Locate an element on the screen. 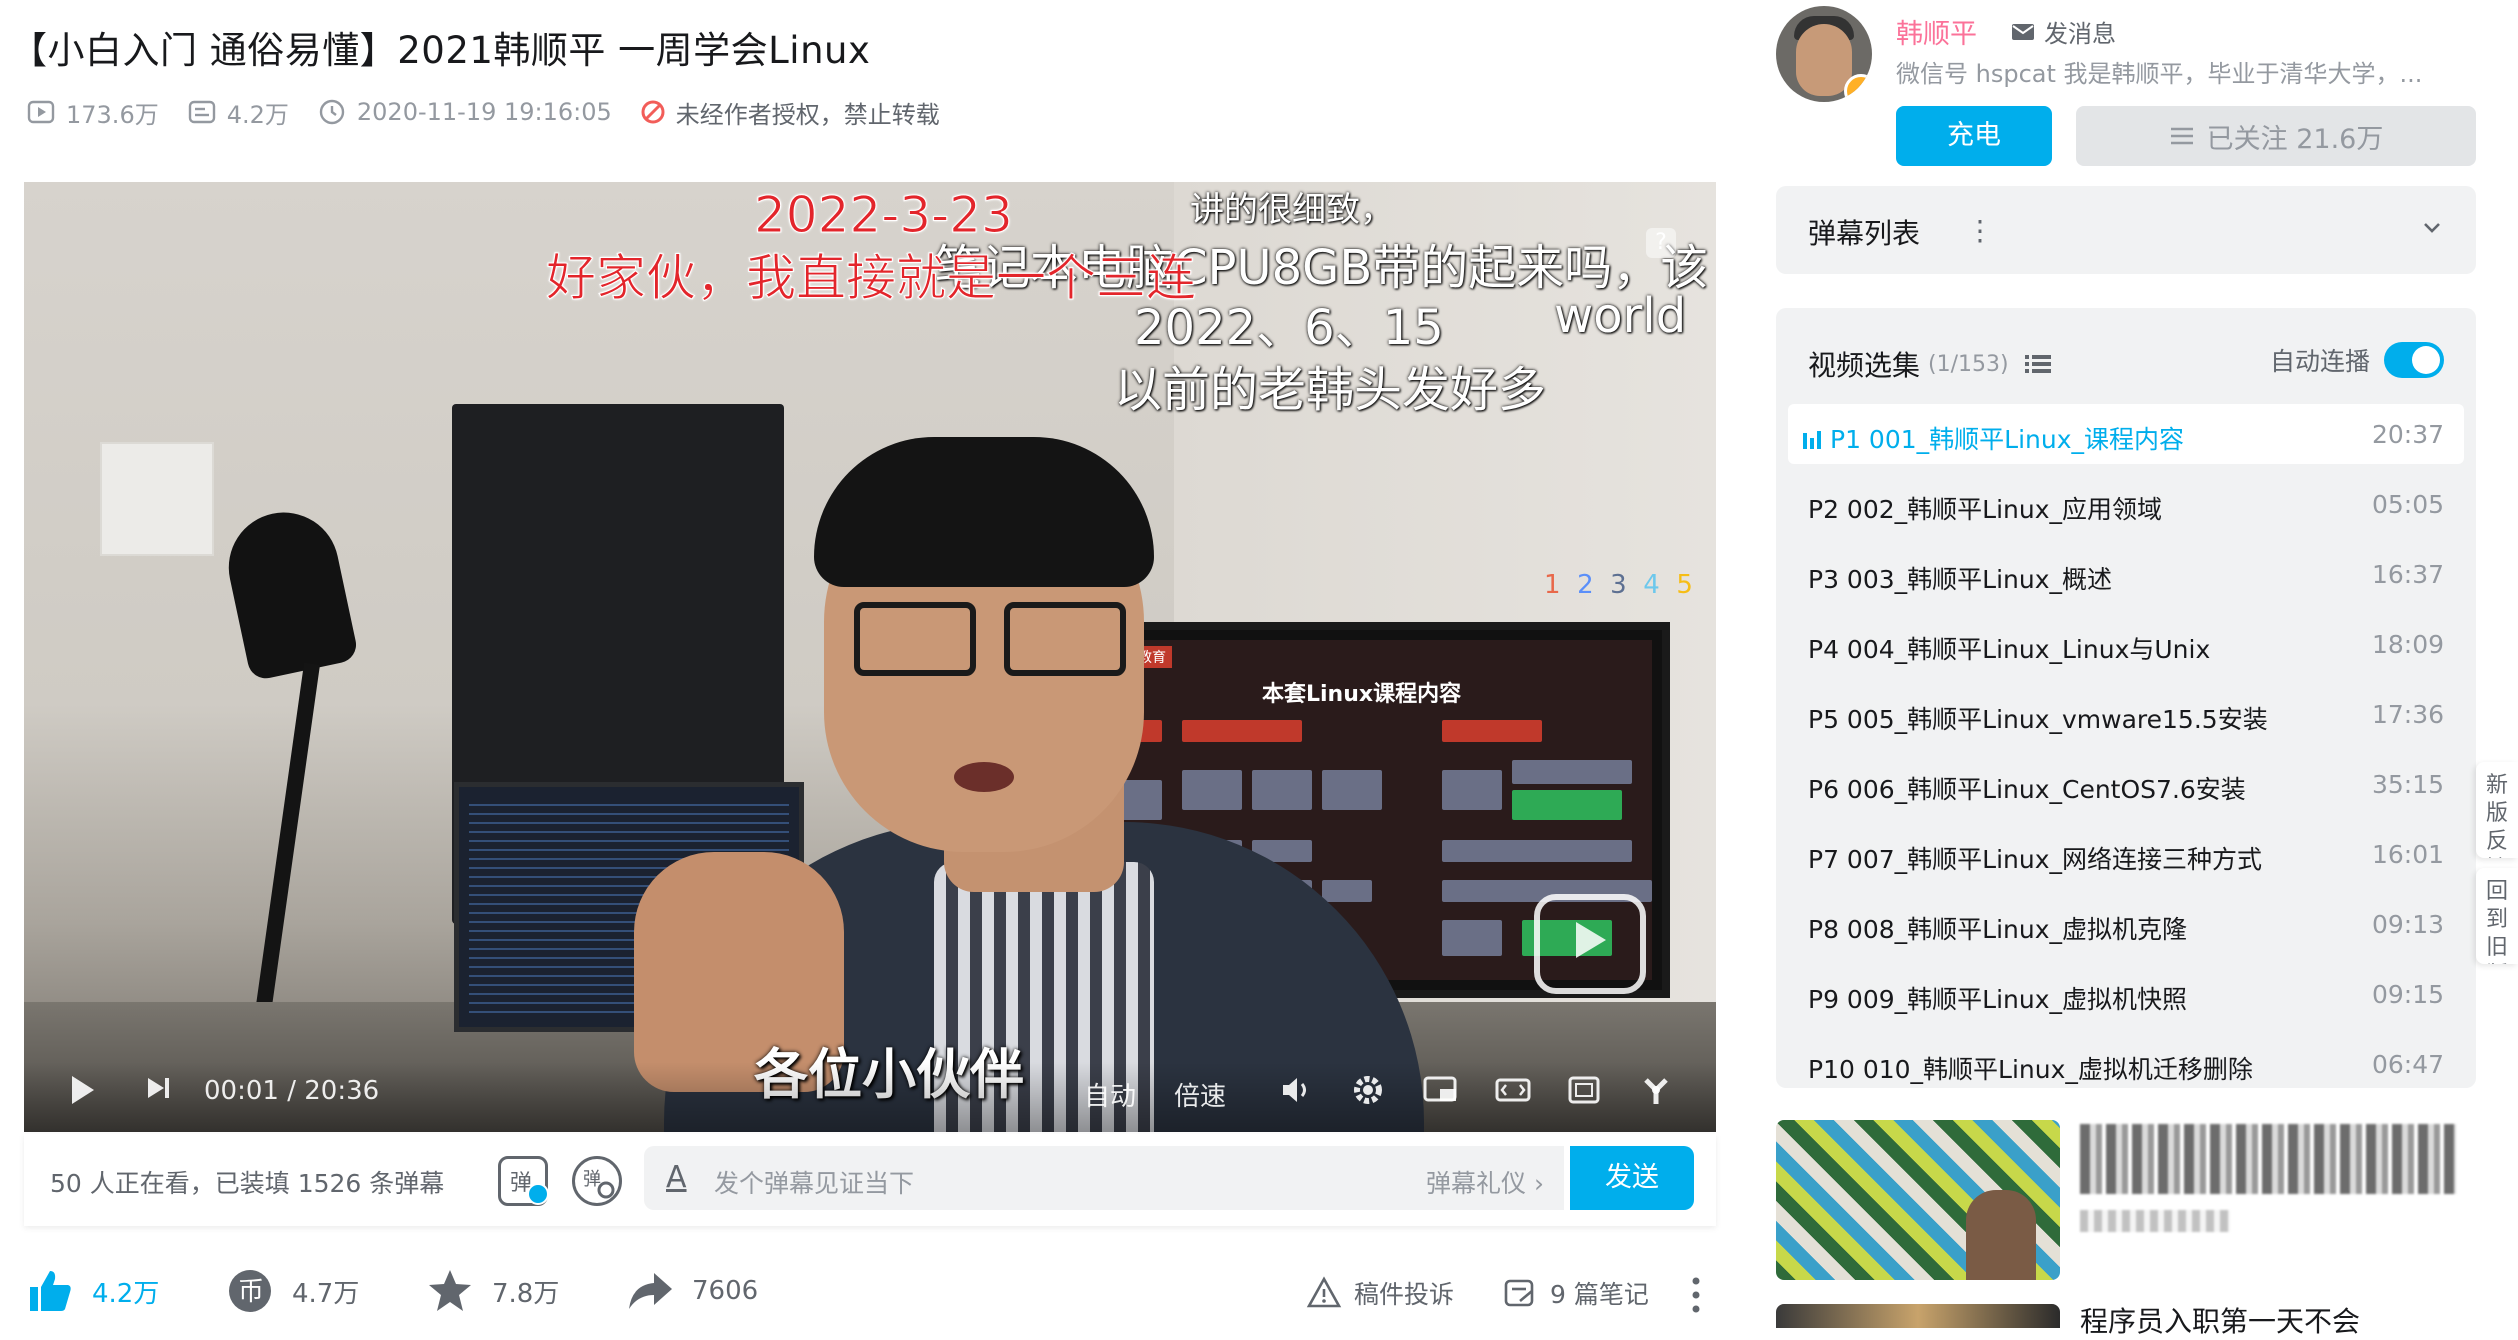 Image resolution: width=2518 pixels, height=1340 pixels. uploader-name: 韩顺平 is located at coordinates (1936, 31).